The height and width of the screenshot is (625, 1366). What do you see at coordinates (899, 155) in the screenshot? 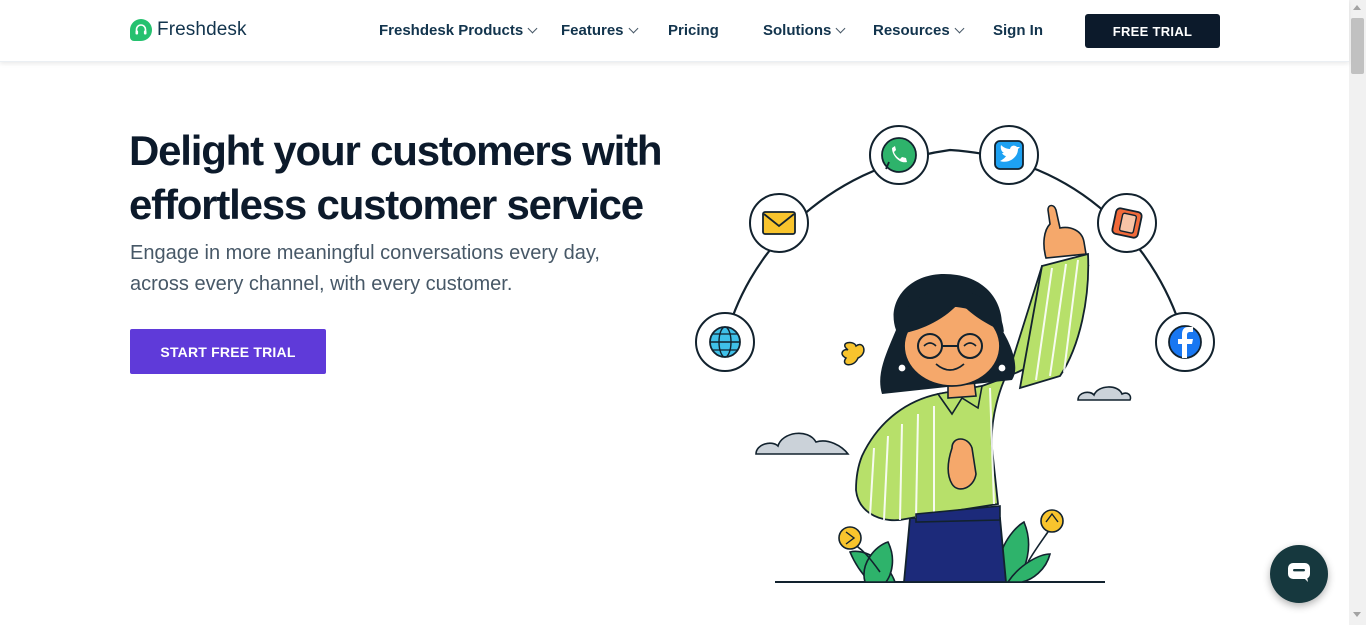
I see `whatsapp-icon` at bounding box center [899, 155].